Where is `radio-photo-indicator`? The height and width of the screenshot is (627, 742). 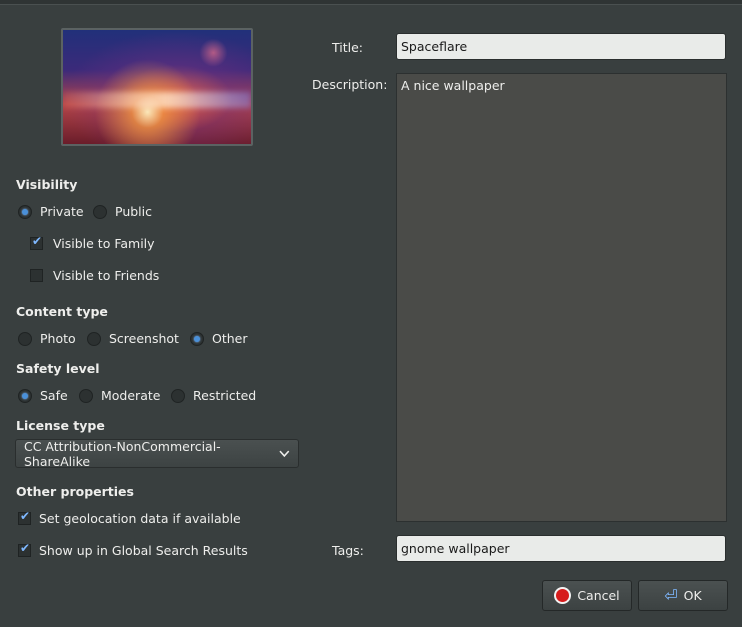
radio-photo-indicator is located at coordinates (25, 338).